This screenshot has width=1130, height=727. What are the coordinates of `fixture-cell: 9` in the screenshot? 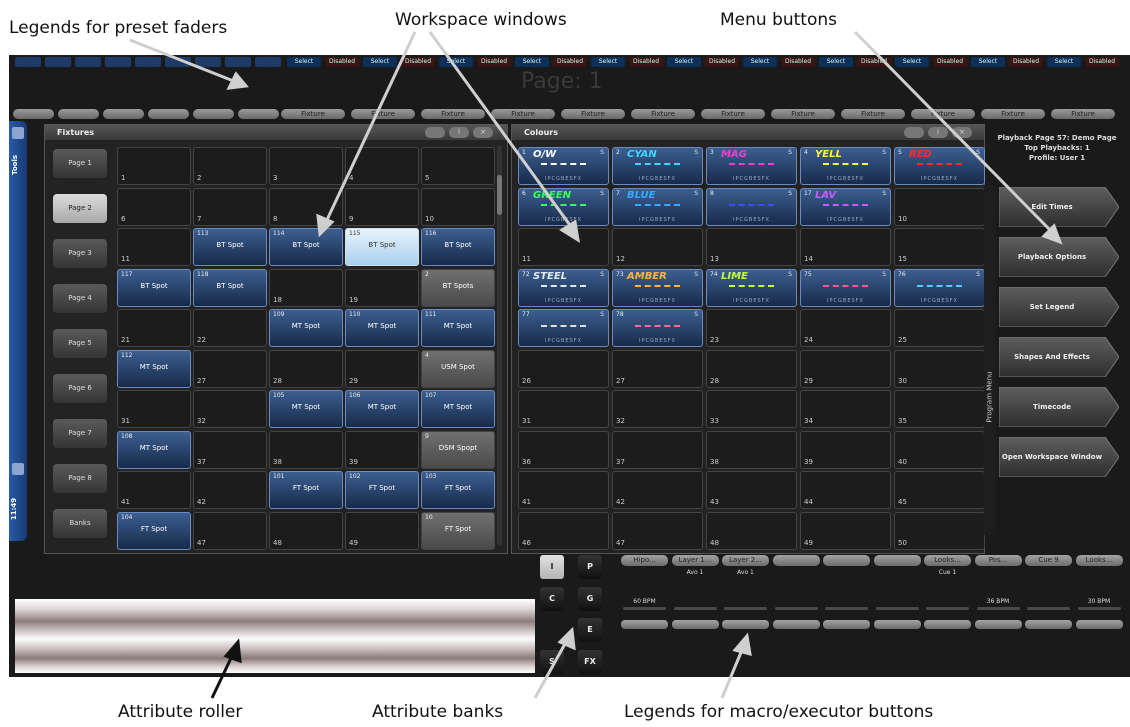 It's located at (382, 206).